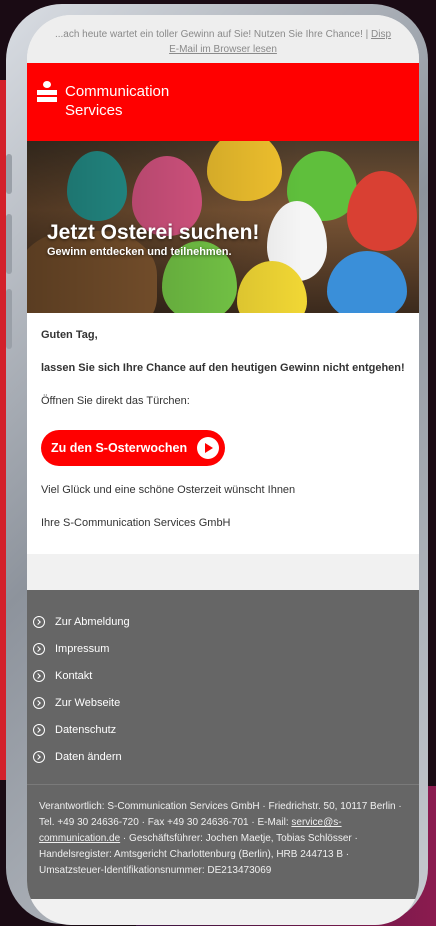 The width and height of the screenshot is (436, 926). Describe the element at coordinates (223, 756) in the screenshot. I see `footer-link-change-data: Daten ändern` at that location.